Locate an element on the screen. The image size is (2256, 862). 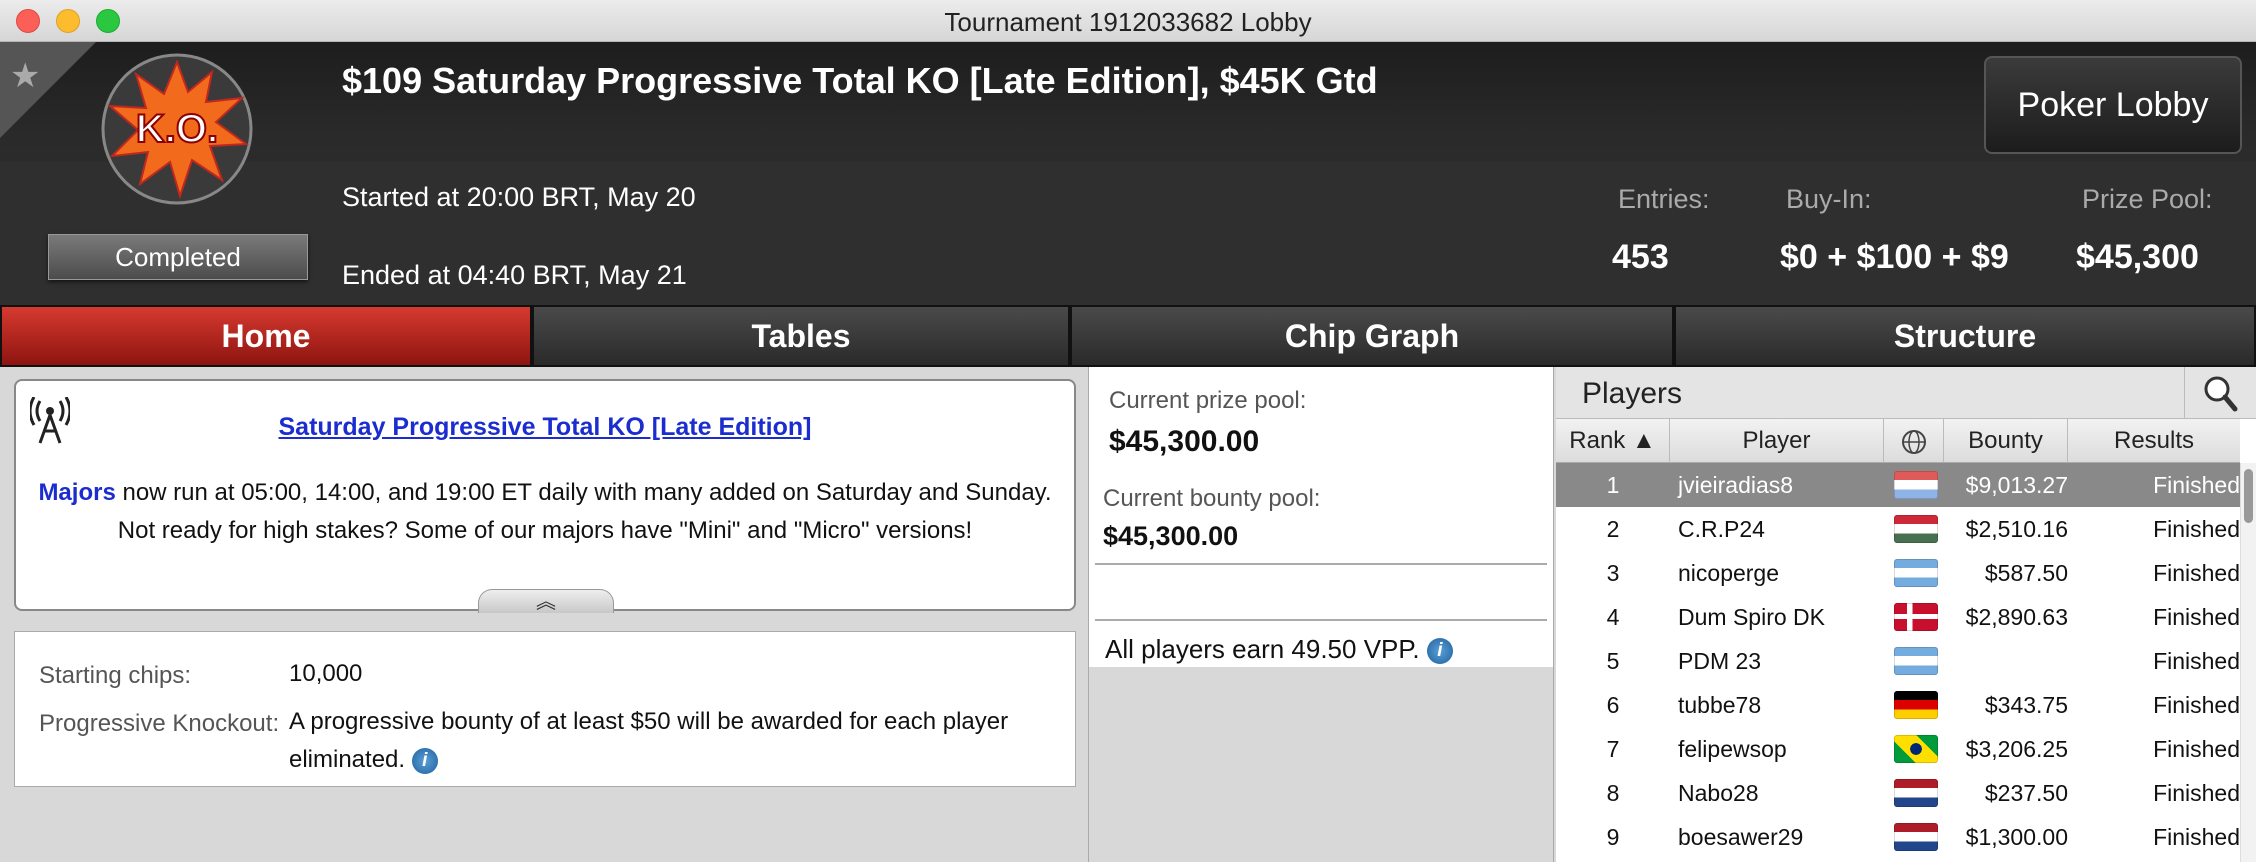
bounty-cell: $2,510.16 is located at coordinates (2016, 529).